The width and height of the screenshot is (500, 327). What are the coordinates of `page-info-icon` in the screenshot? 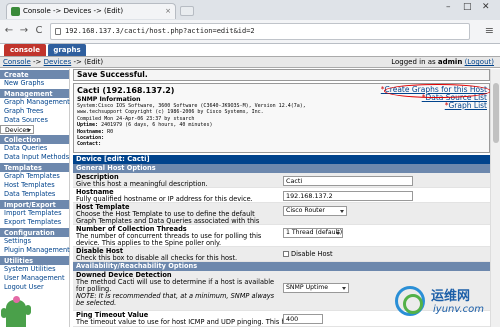 It's located at (58, 31).